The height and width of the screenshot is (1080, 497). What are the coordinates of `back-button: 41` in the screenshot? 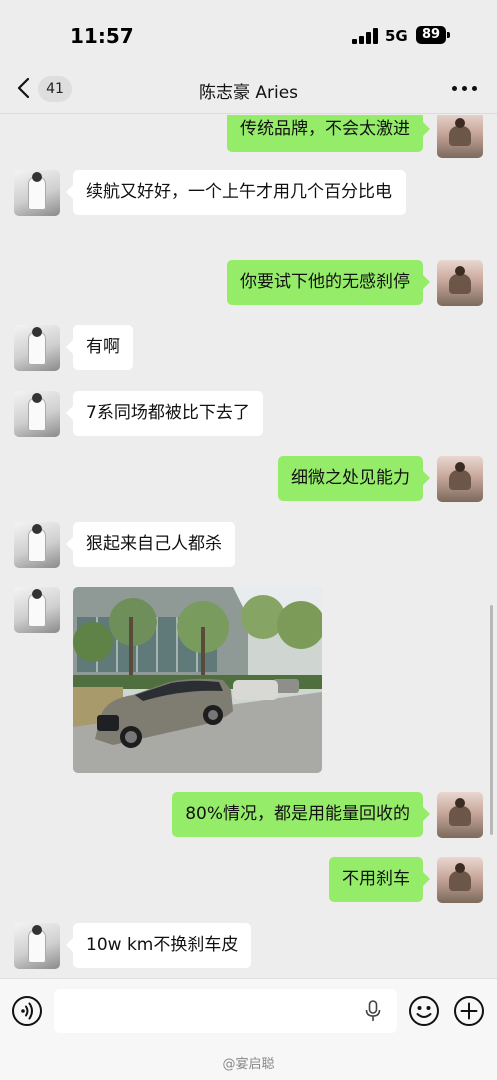 It's located at (44, 89).